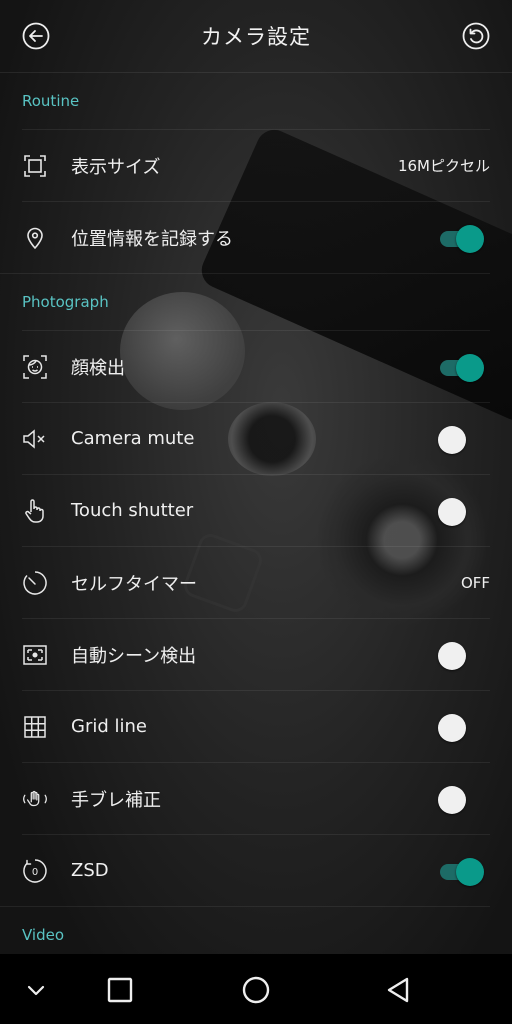 This screenshot has width=512, height=1024. I want to click on setting-value: 16Mピクセル, so click(443, 166).